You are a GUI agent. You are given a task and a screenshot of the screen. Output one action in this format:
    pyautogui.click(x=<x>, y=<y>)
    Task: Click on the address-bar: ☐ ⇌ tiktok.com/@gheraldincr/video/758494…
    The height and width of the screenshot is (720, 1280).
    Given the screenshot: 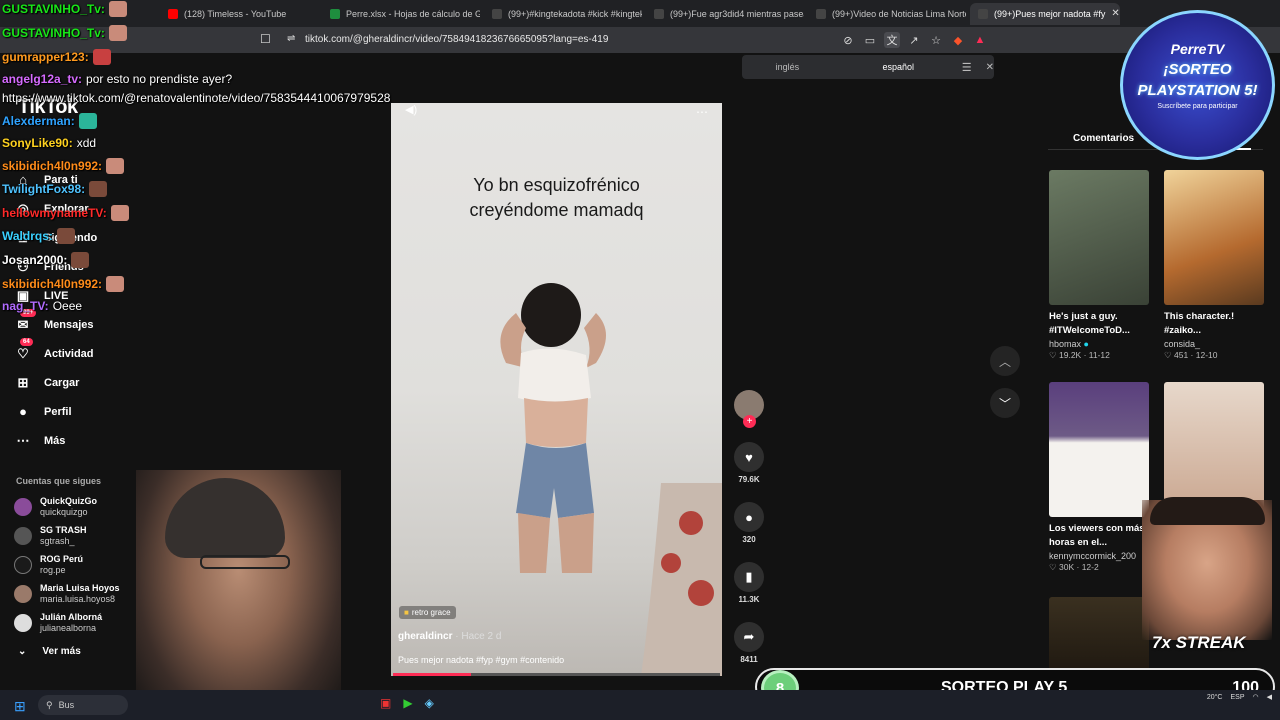 What is the action you would take?
    pyautogui.click(x=640, y=40)
    